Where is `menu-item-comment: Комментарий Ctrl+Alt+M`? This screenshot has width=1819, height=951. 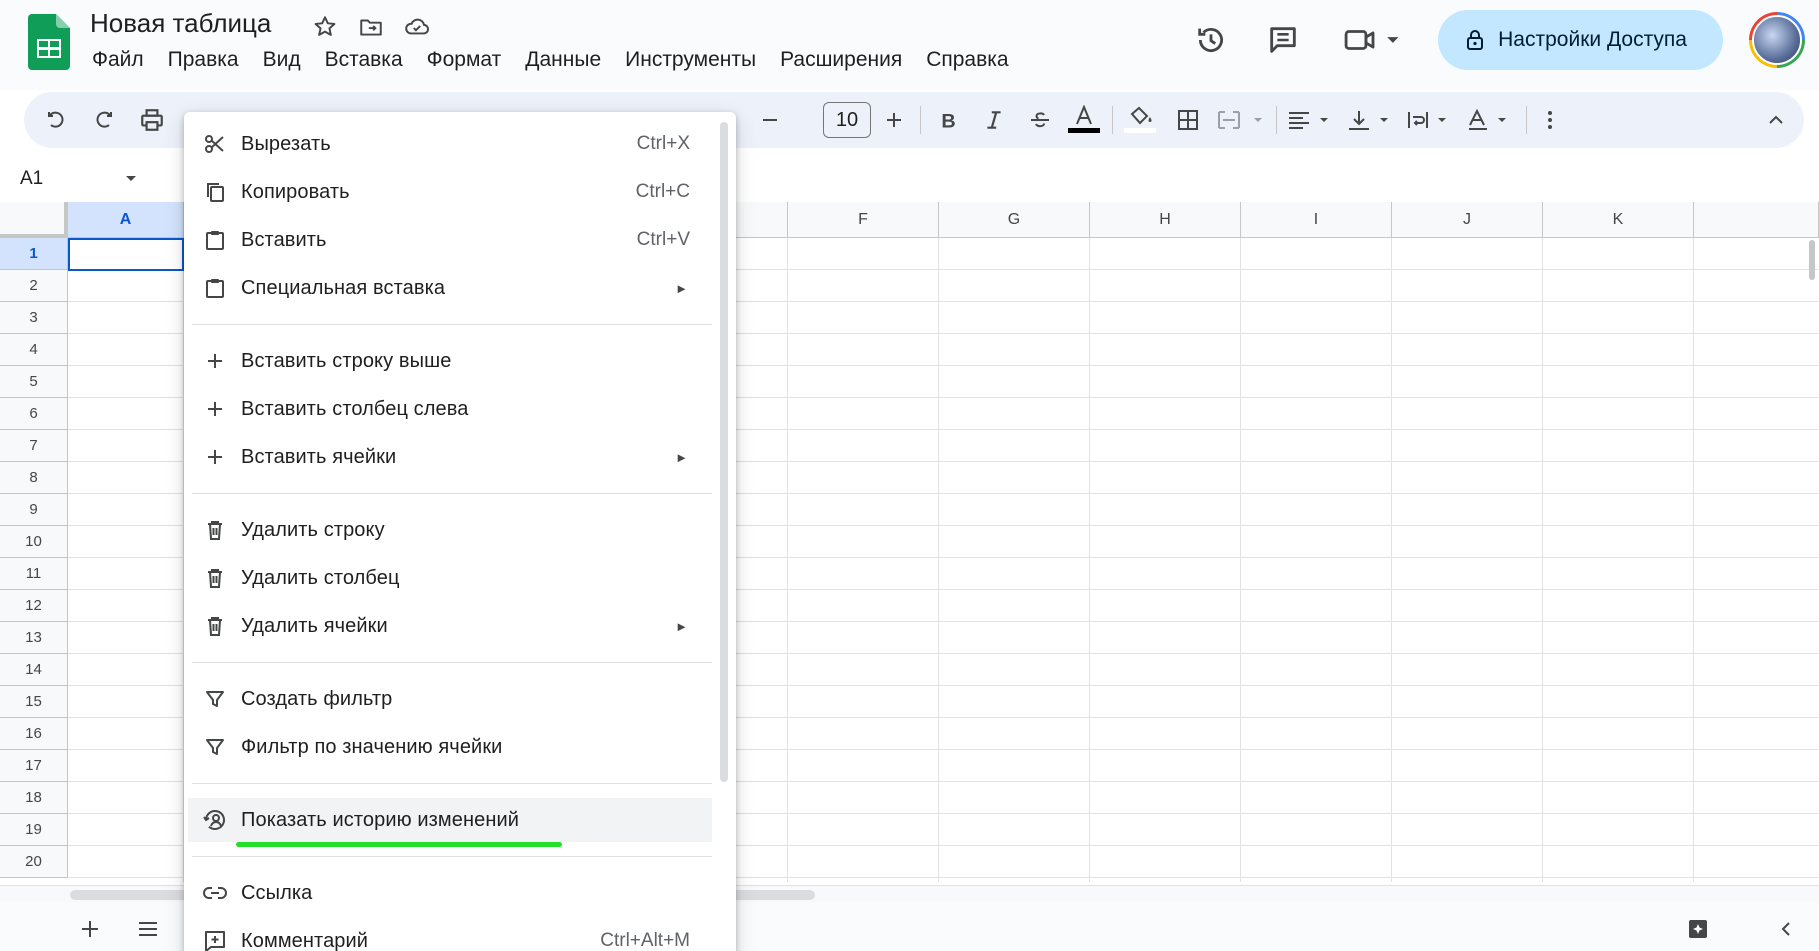
menu-item-comment: Комментарий Ctrl+Alt+M is located at coordinates (448, 935).